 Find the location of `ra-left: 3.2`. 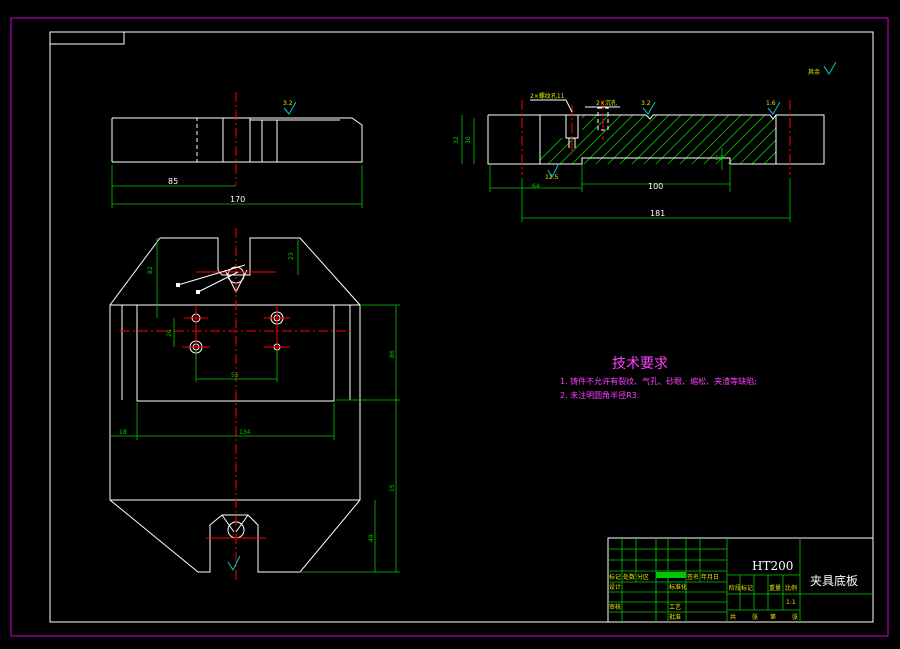

ra-left: 3.2 is located at coordinates (646, 103).